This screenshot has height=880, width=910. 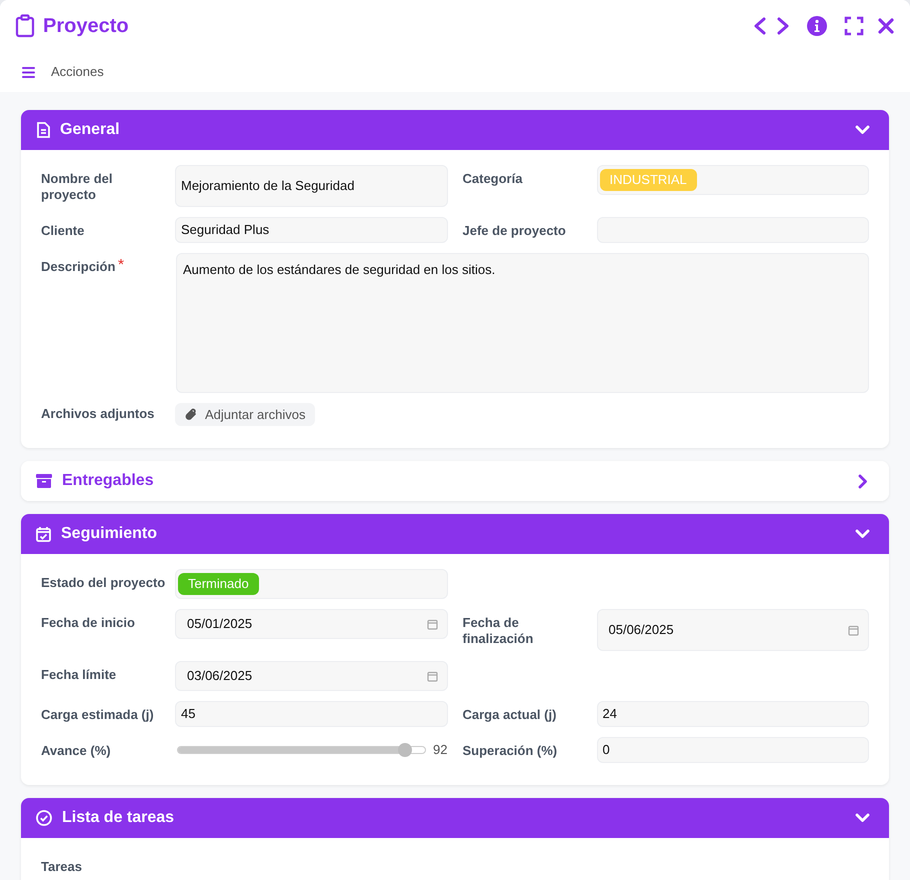 I want to click on close-icon, so click(x=886, y=26).